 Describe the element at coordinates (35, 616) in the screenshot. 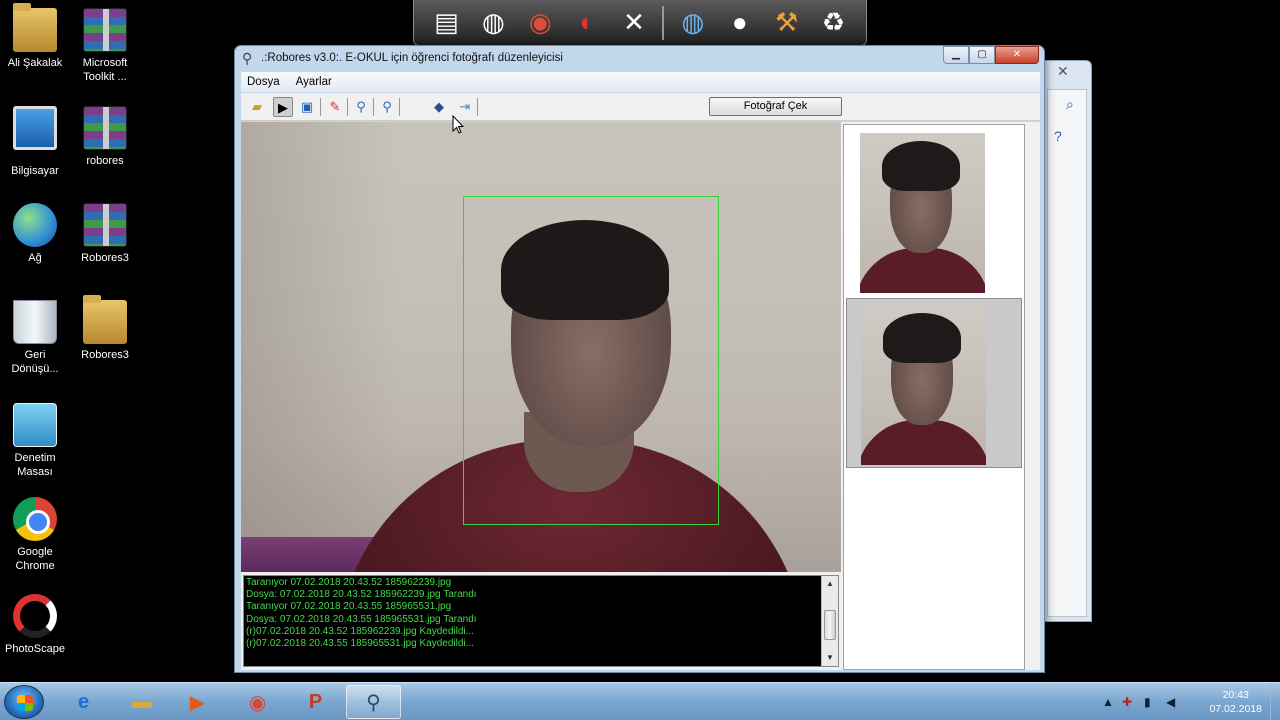

I see `photoscape-icon` at that location.